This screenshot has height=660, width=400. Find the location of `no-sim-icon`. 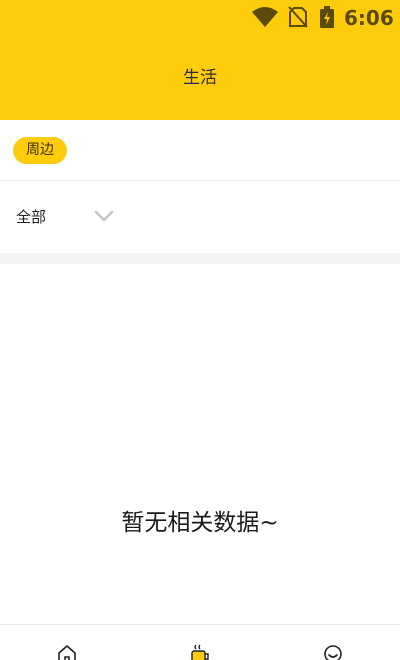

no-sim-icon is located at coordinates (298, 17).